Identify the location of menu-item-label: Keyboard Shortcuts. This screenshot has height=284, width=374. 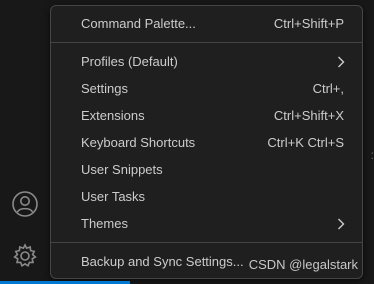
(138, 142).